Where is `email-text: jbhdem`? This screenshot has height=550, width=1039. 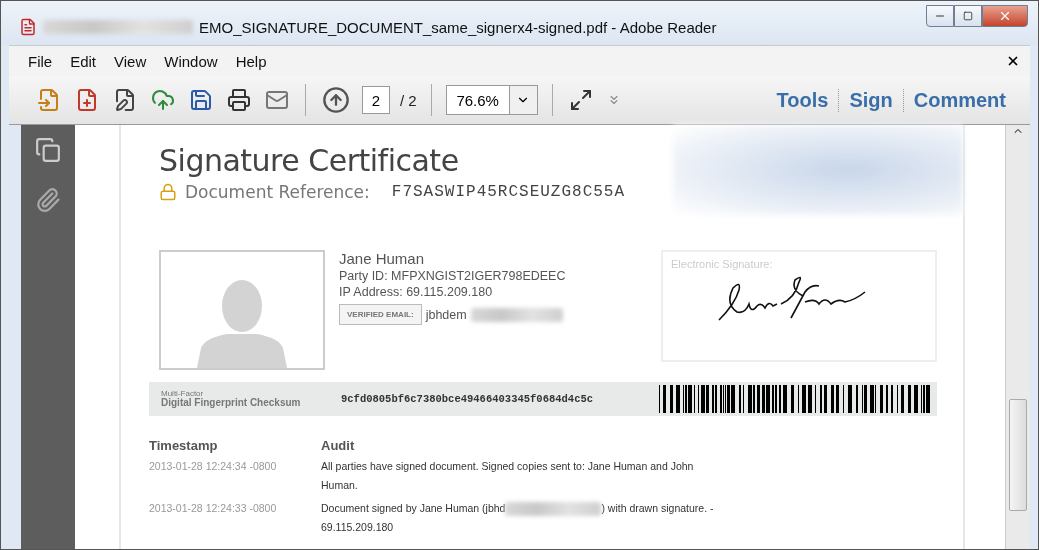
email-text: jbhdem is located at coordinates (446, 314).